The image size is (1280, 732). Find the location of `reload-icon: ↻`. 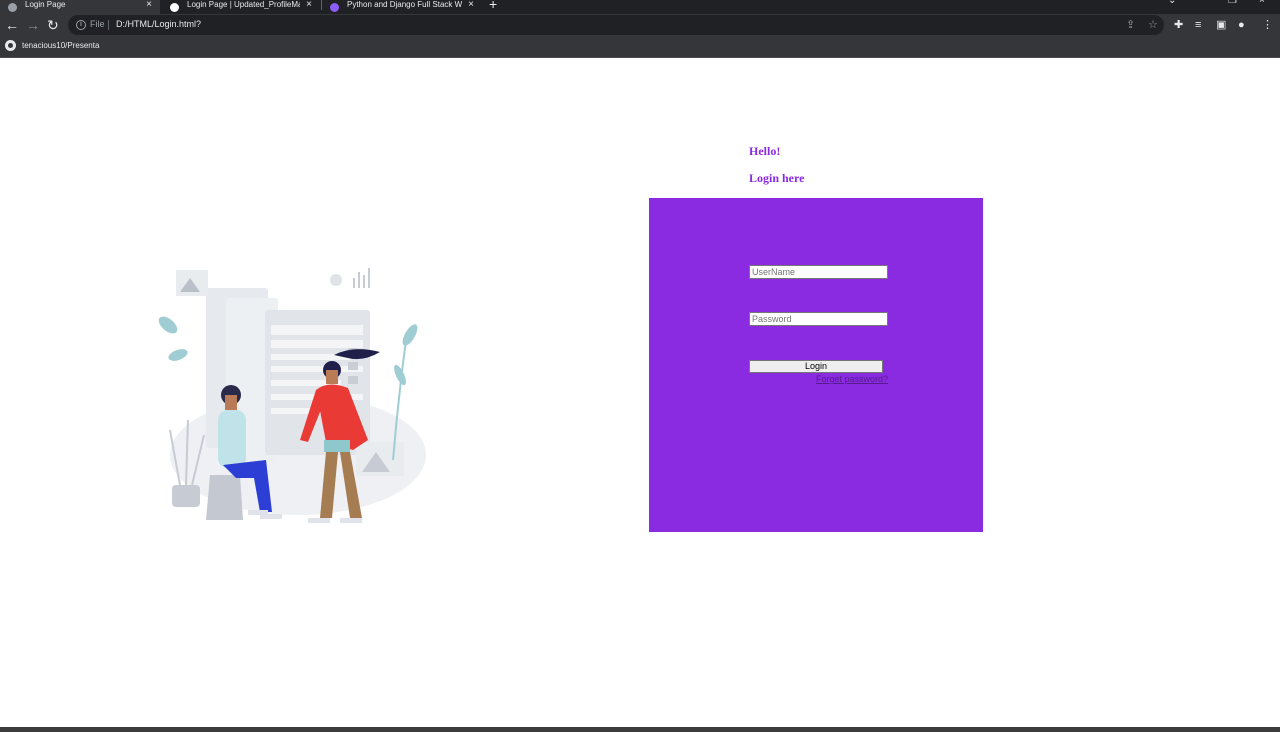

reload-icon: ↻ is located at coordinates (53, 25).